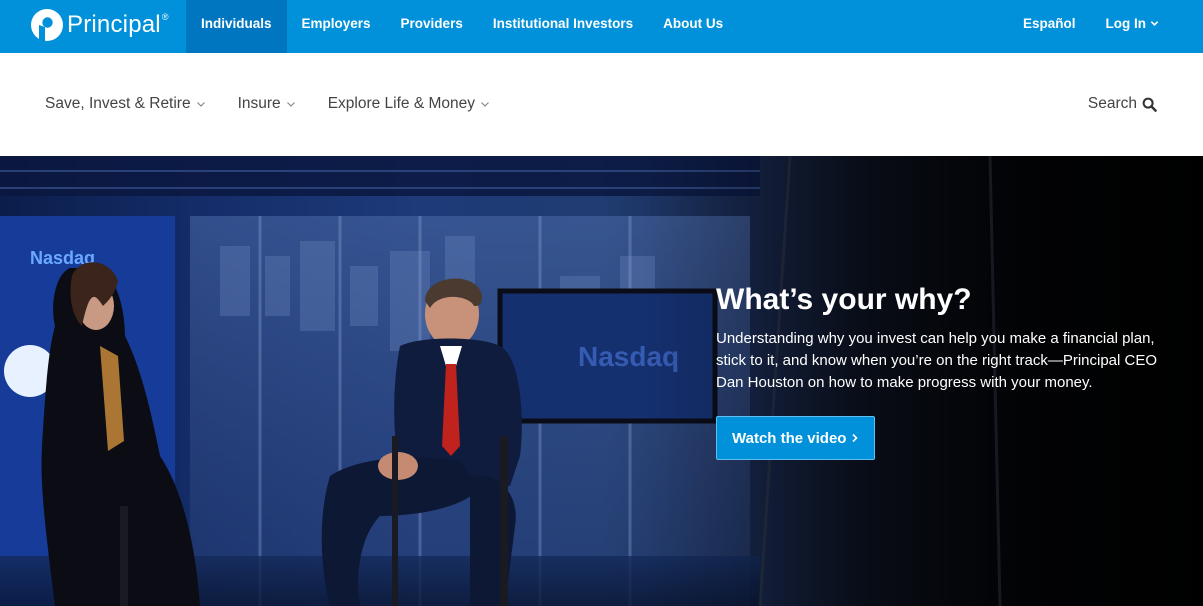 Image resolution: width=1203 pixels, height=606 pixels. Describe the element at coordinates (114, 24) in the screenshot. I see `brand-name: Principal` at that location.